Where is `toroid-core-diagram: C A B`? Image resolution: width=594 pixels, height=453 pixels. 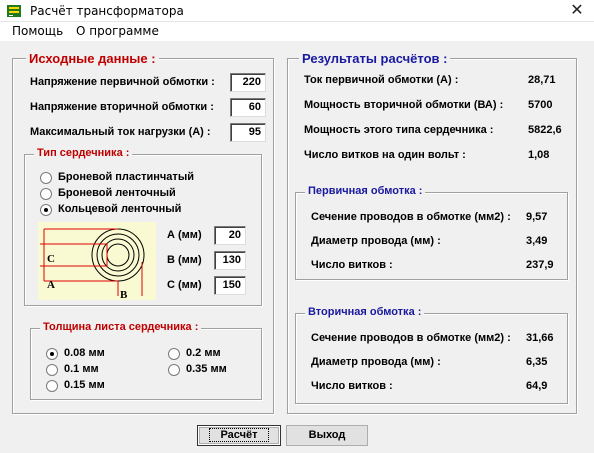 toroid-core-diagram: C A B is located at coordinates (97, 261).